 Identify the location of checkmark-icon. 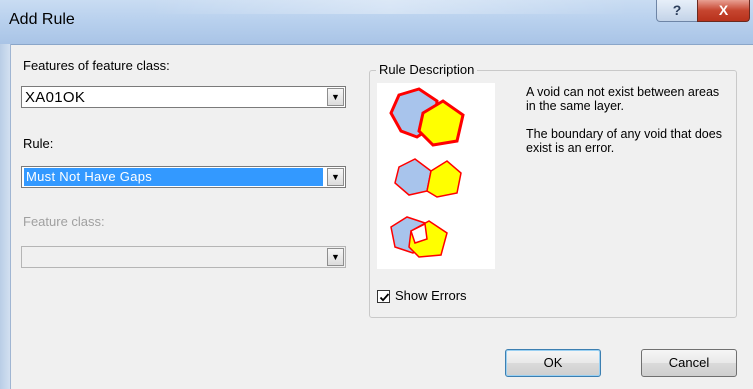
(384, 297).